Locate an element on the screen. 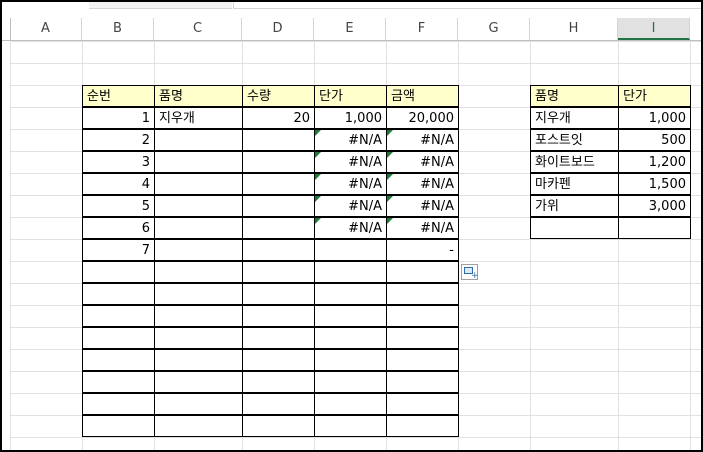 The image size is (703, 452). main-table-cell: 4 is located at coordinates (118, 184).